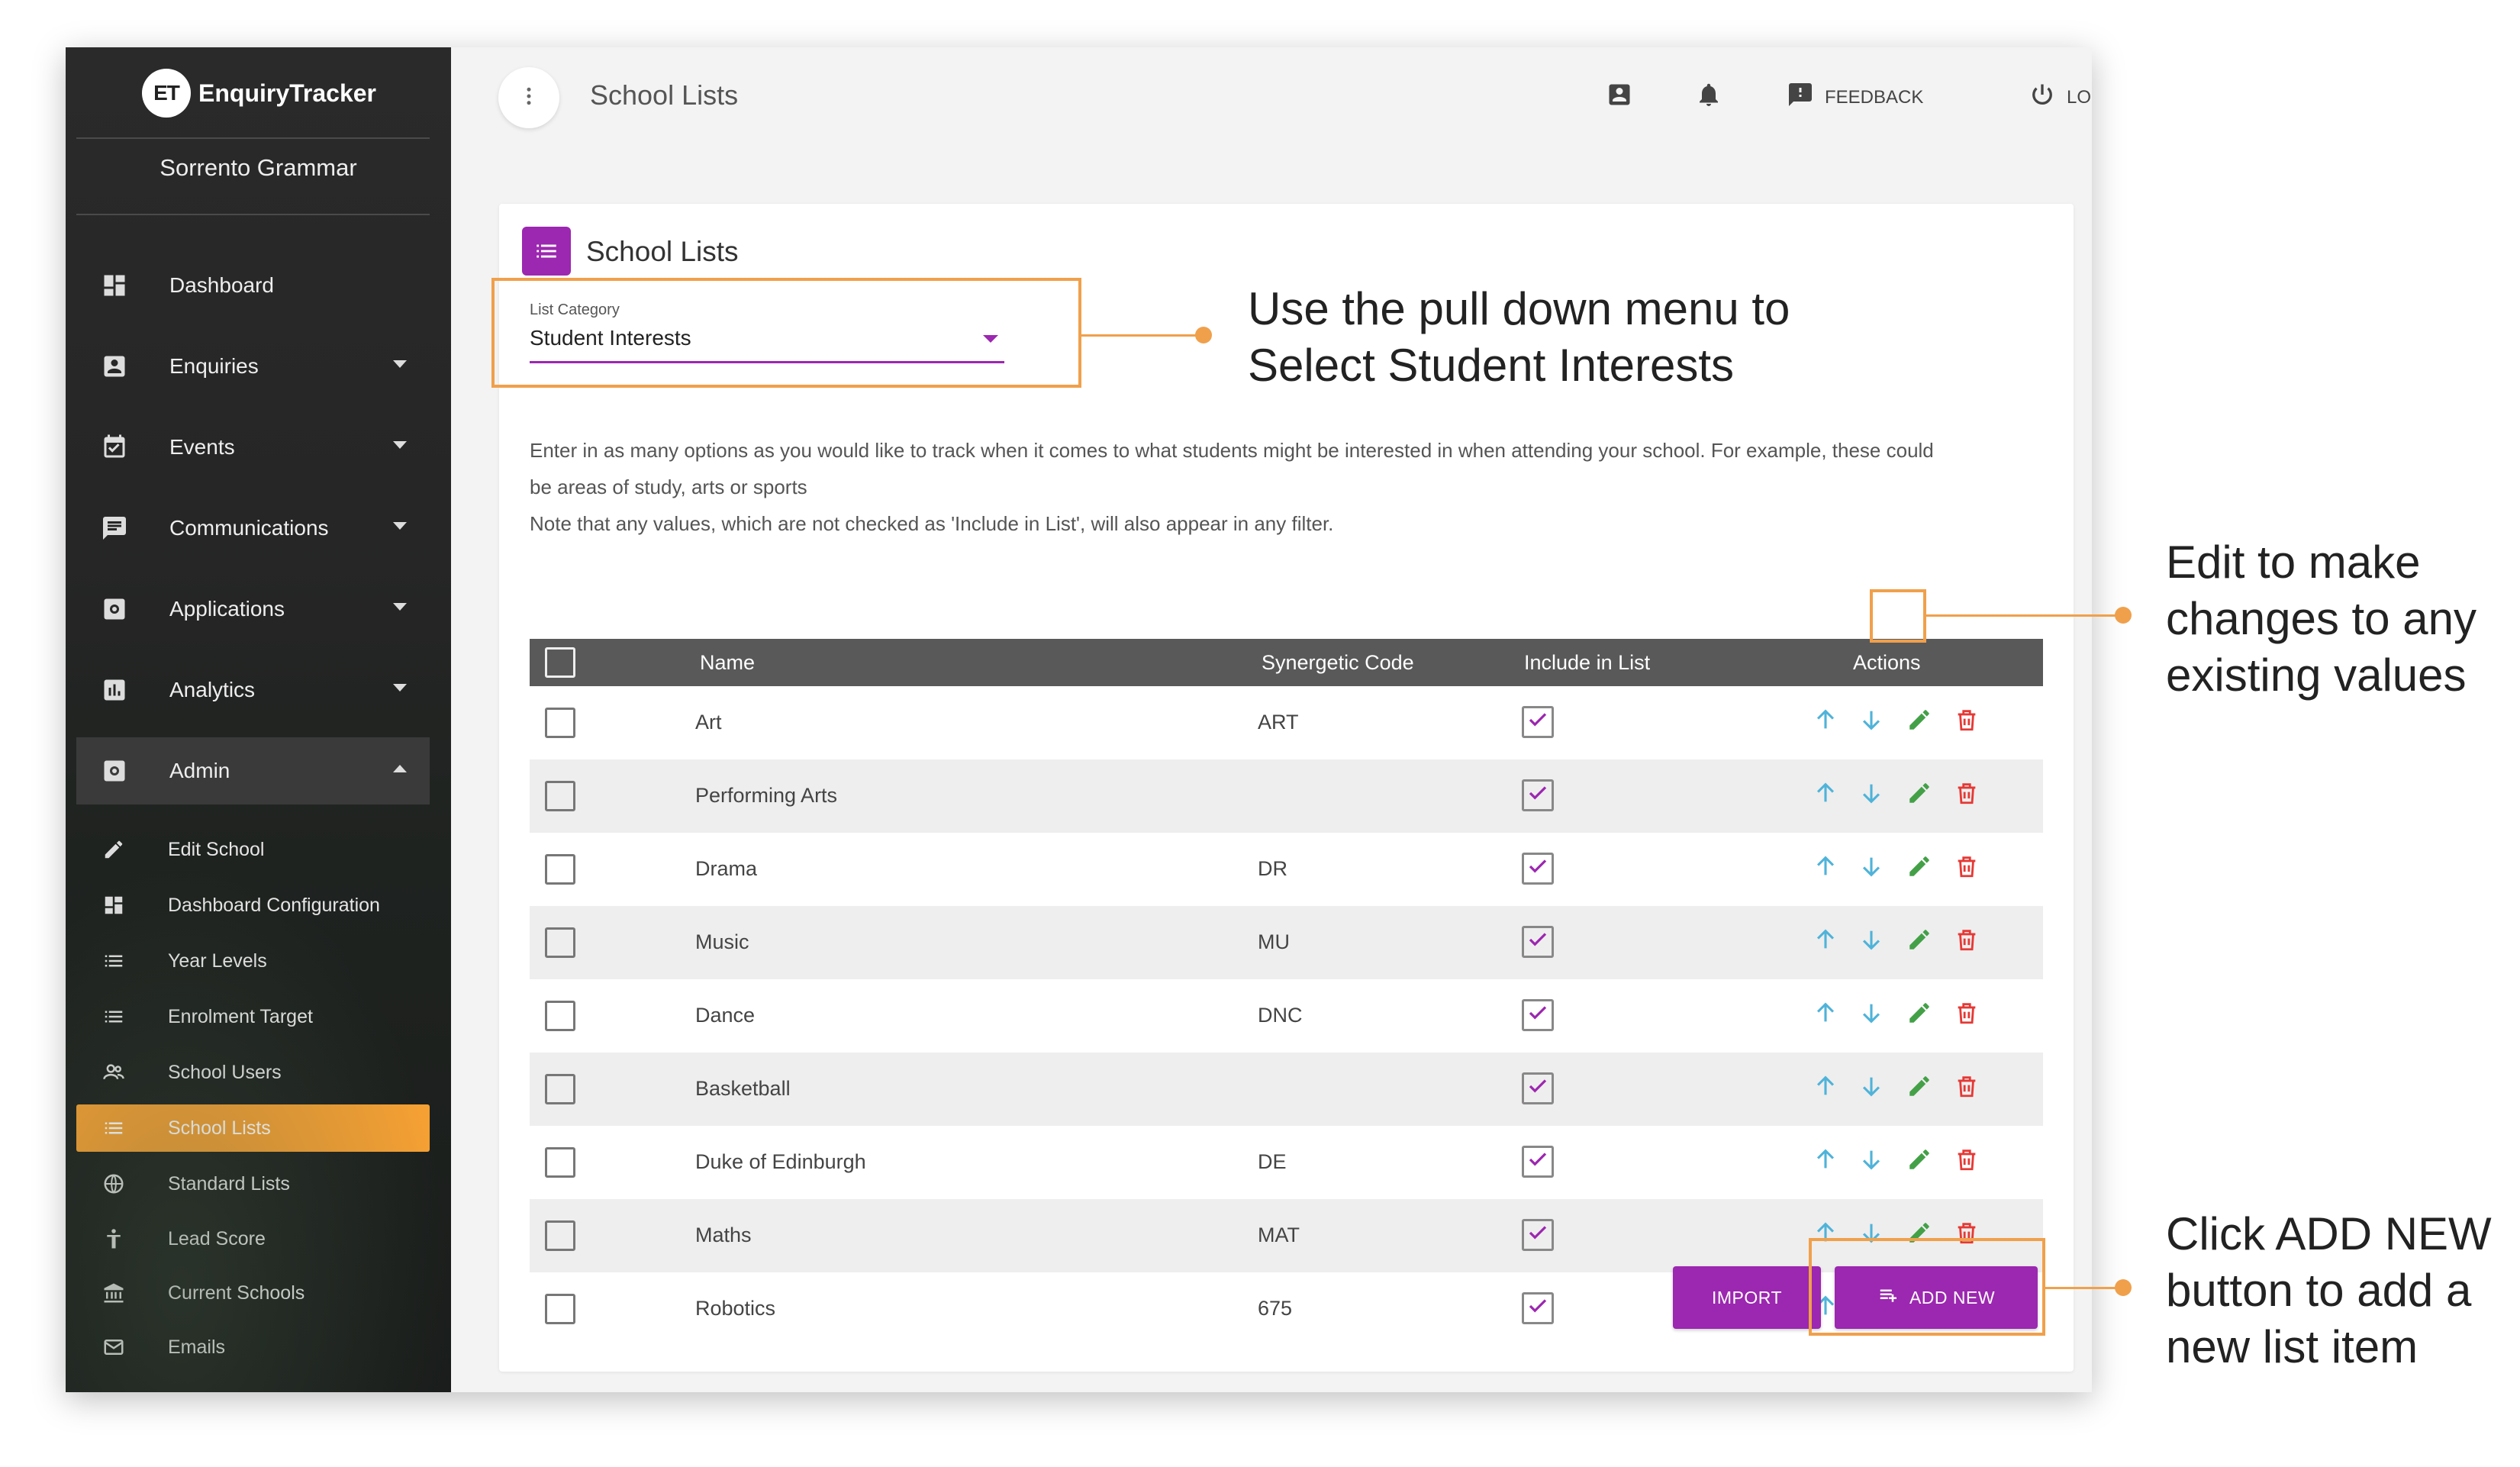 This screenshot has height=1467, width=2520. Describe the element at coordinates (253, 1183) in the screenshot. I see `sidebar-subitem-standard-lists: Standard Lists` at that location.